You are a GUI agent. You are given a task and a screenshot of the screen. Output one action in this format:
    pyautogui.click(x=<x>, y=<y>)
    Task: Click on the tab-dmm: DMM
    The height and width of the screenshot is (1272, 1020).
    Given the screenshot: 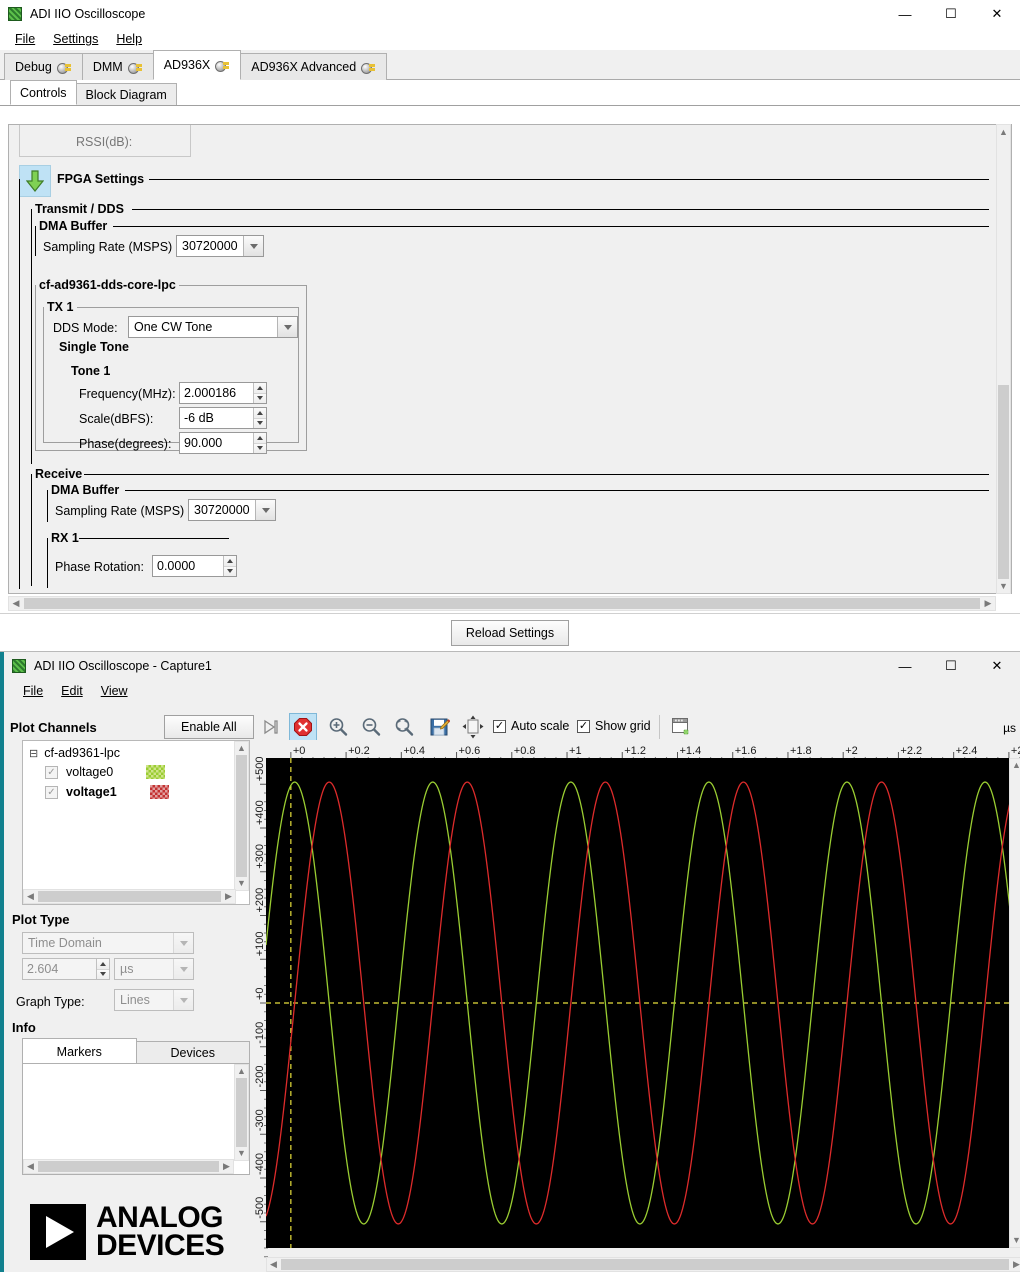 What is the action you would take?
    pyautogui.click(x=117, y=66)
    